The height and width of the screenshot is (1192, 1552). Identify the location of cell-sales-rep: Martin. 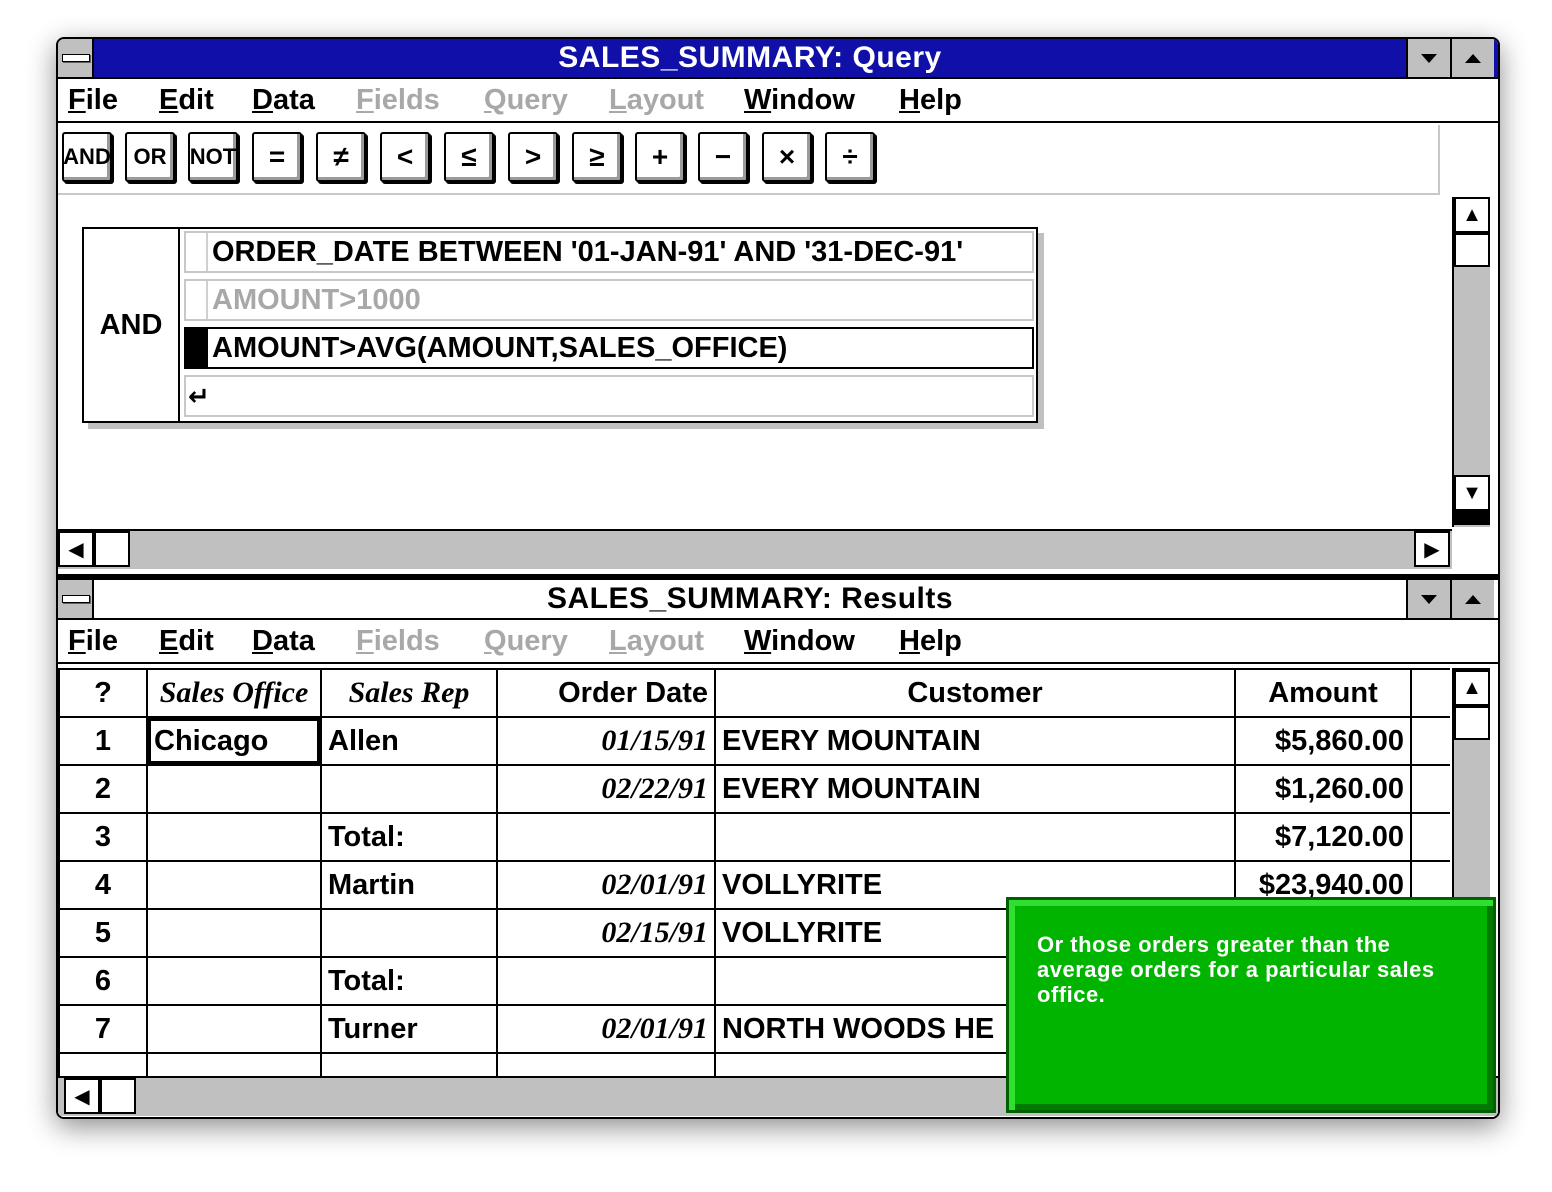
(409, 885).